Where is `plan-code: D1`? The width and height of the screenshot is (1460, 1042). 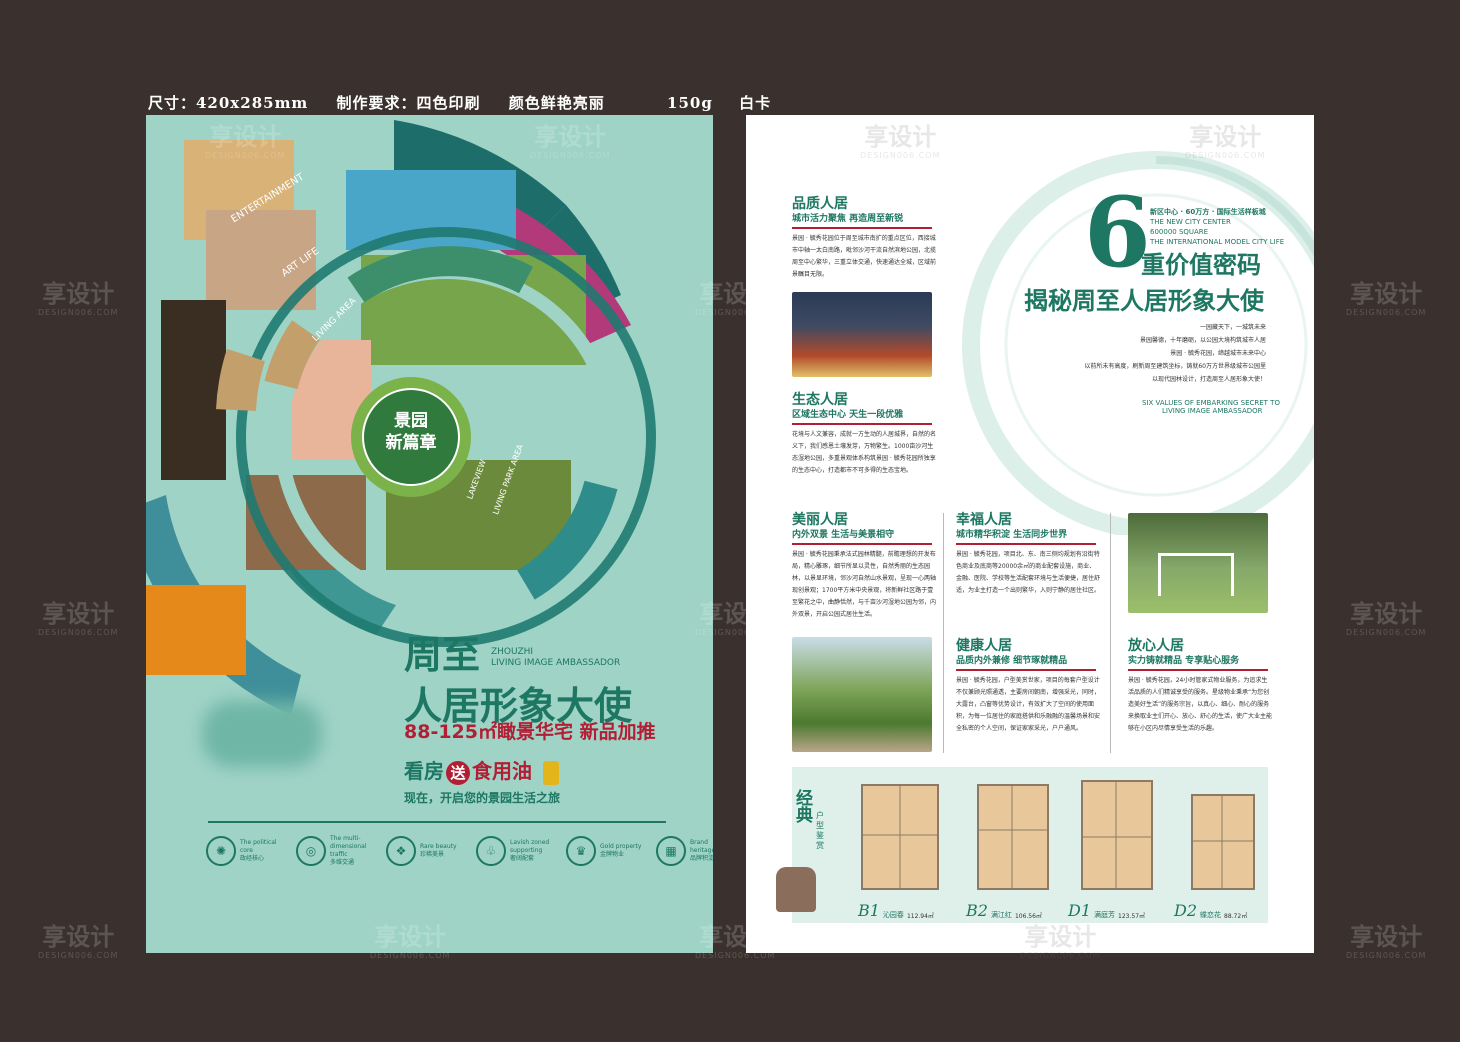
plan-code: D1 is located at coordinates (1080, 910).